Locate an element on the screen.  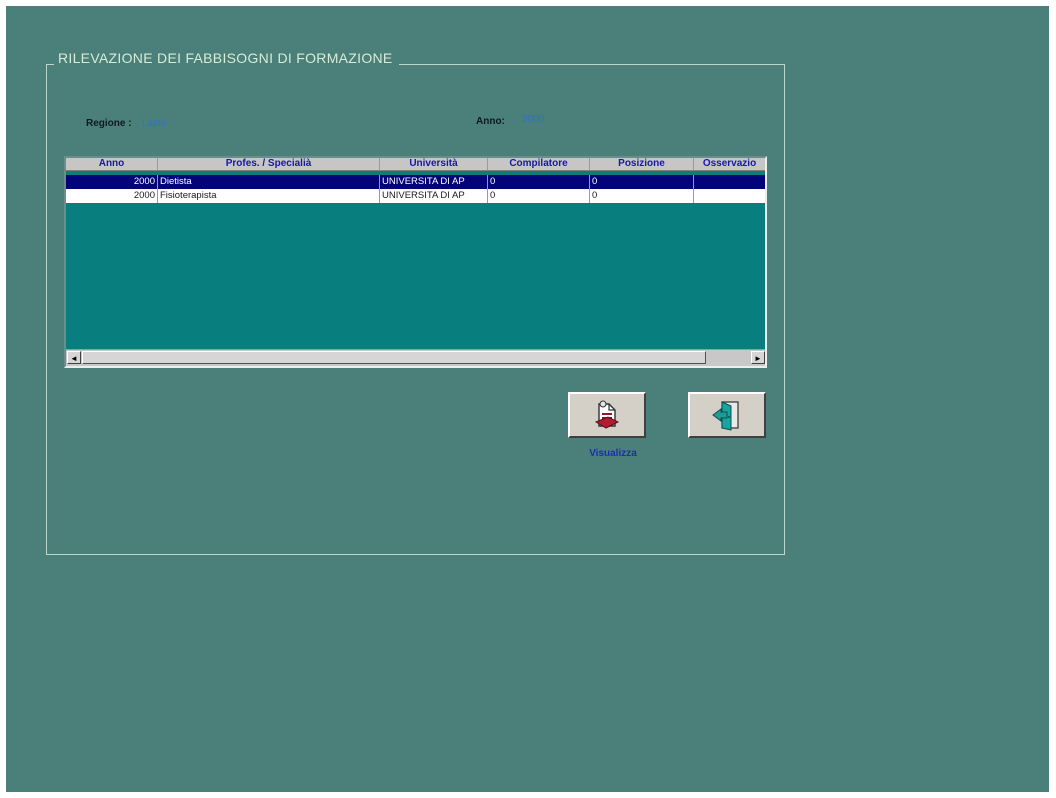
exit-door-icon is located at coordinates (725, 416).